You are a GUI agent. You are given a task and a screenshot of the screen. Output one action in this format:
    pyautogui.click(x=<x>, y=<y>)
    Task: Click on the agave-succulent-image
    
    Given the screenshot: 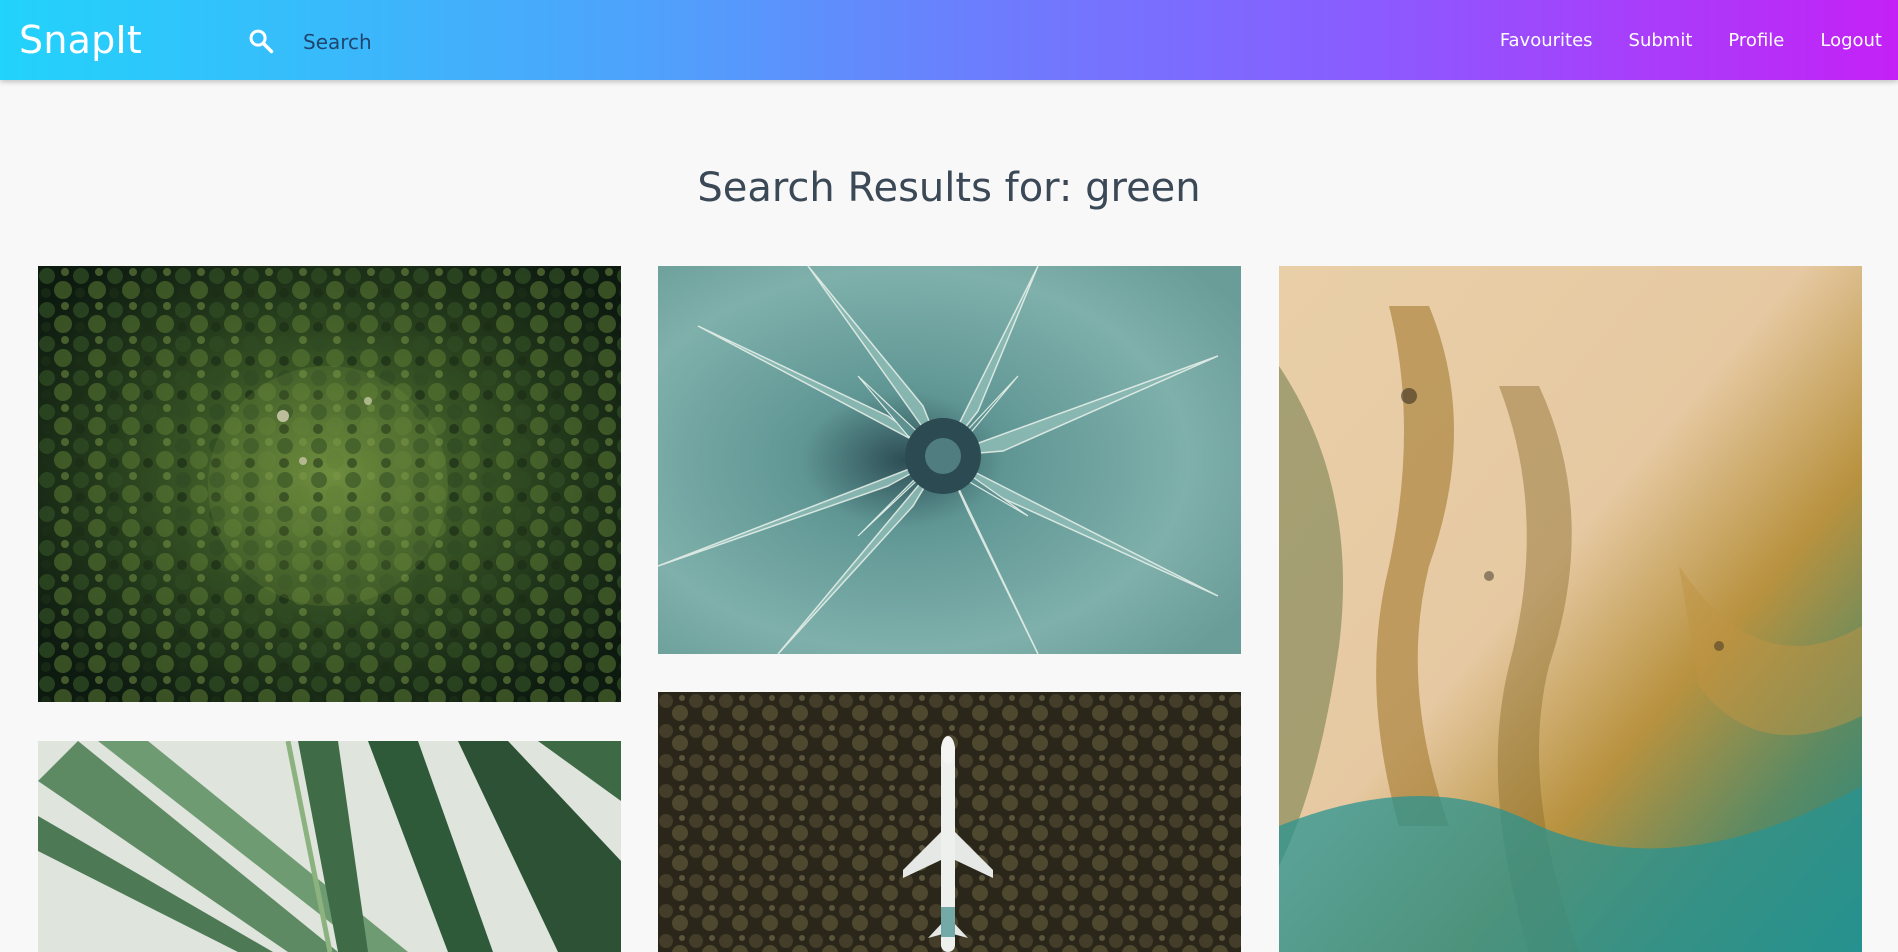 What is the action you would take?
    pyautogui.click(x=949, y=460)
    